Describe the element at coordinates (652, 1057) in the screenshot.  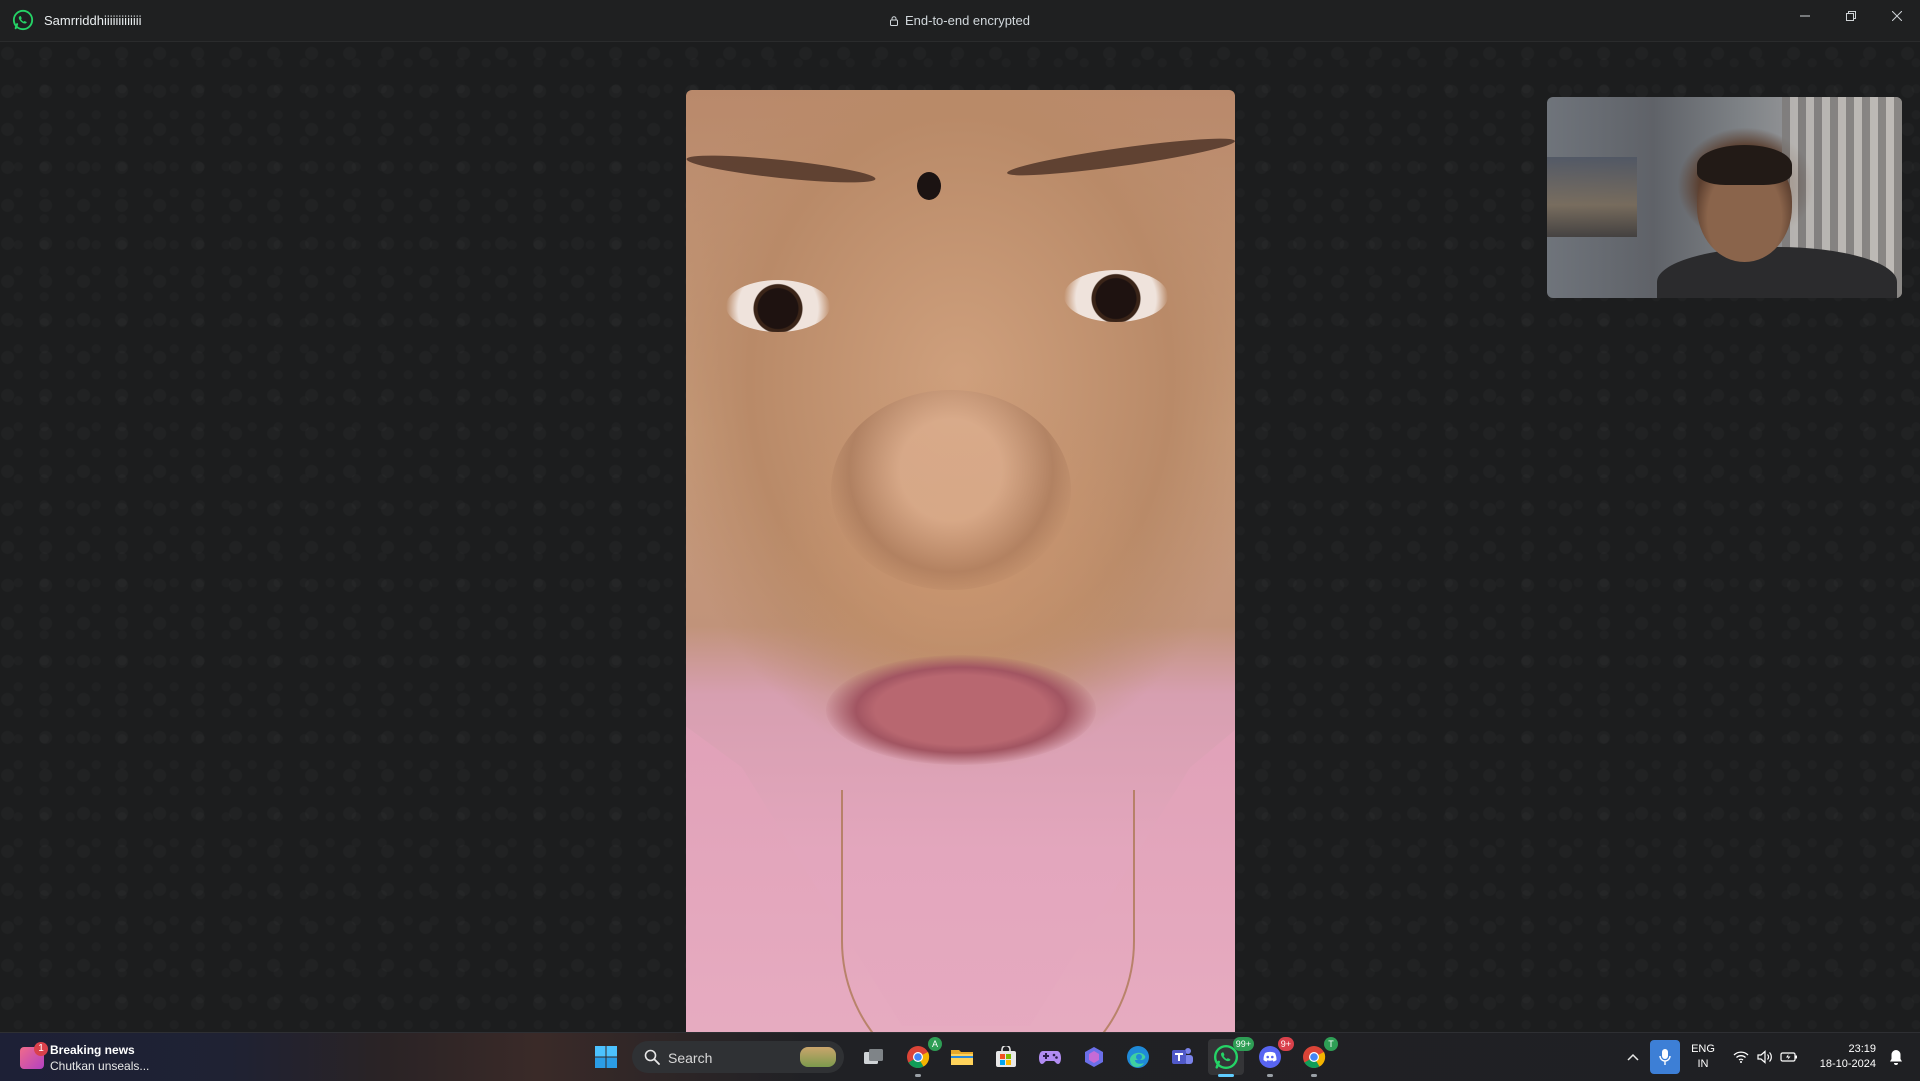
I see `search-icon` at that location.